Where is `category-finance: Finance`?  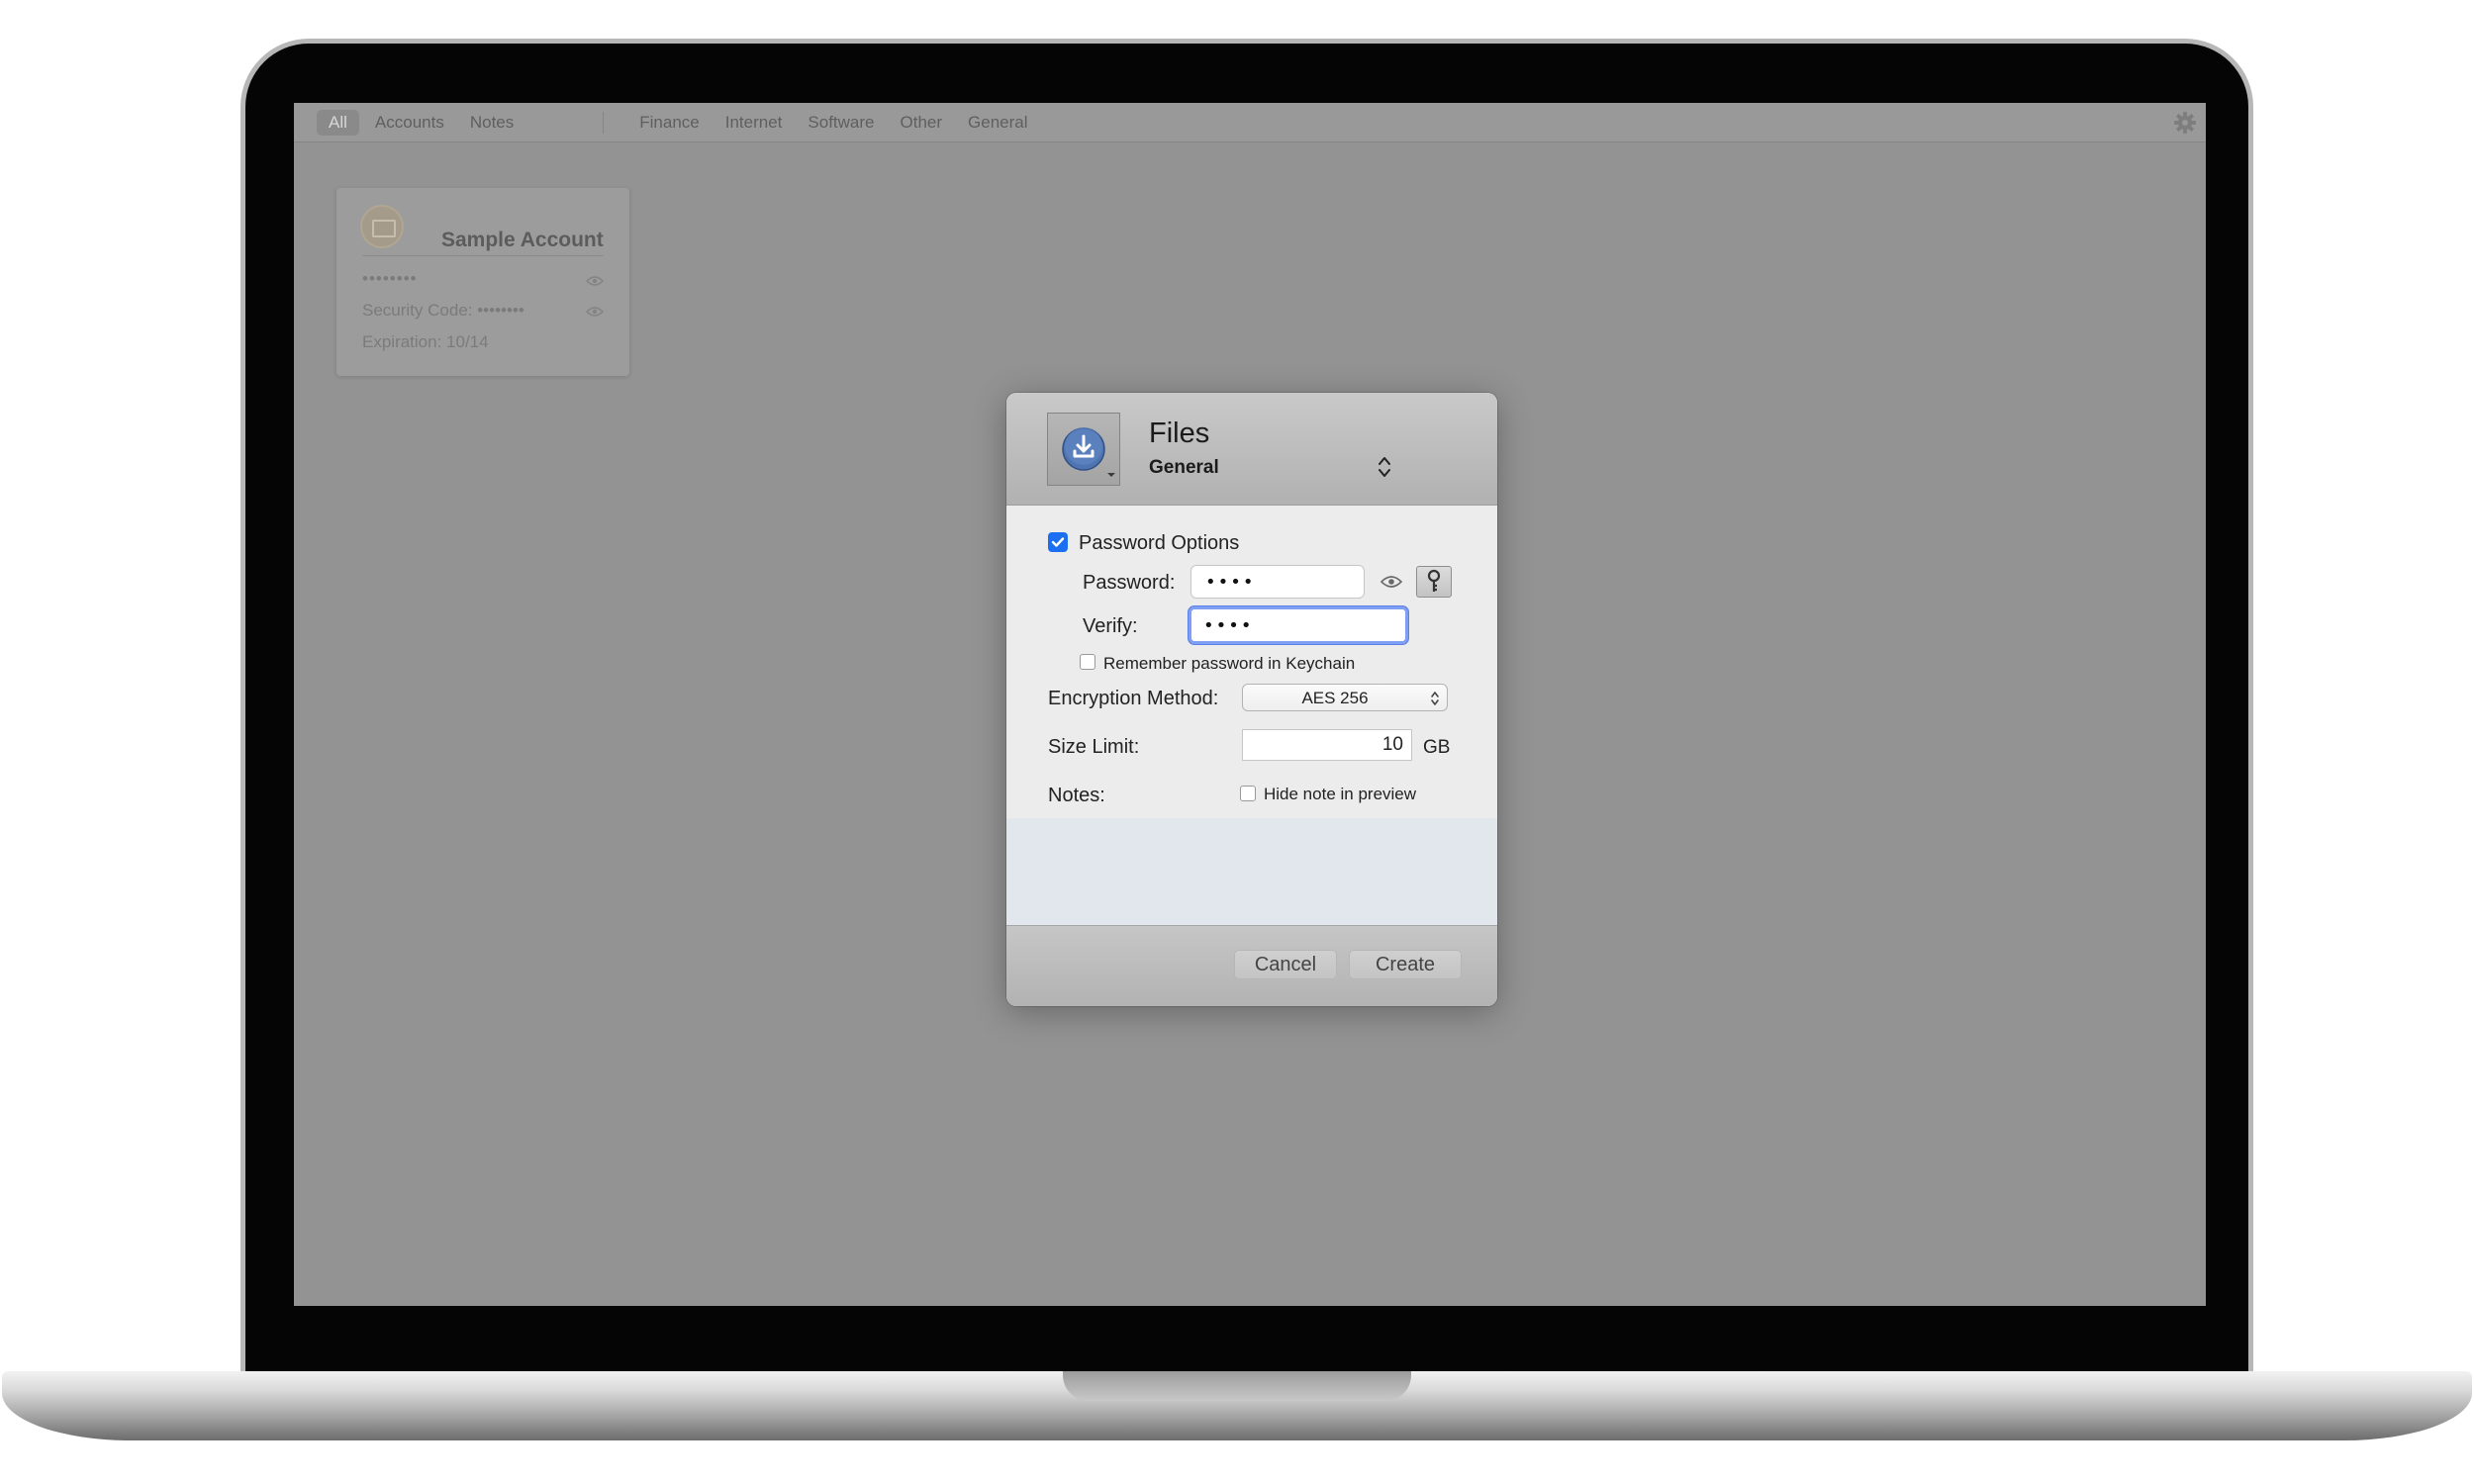
category-finance: Finance is located at coordinates (669, 123).